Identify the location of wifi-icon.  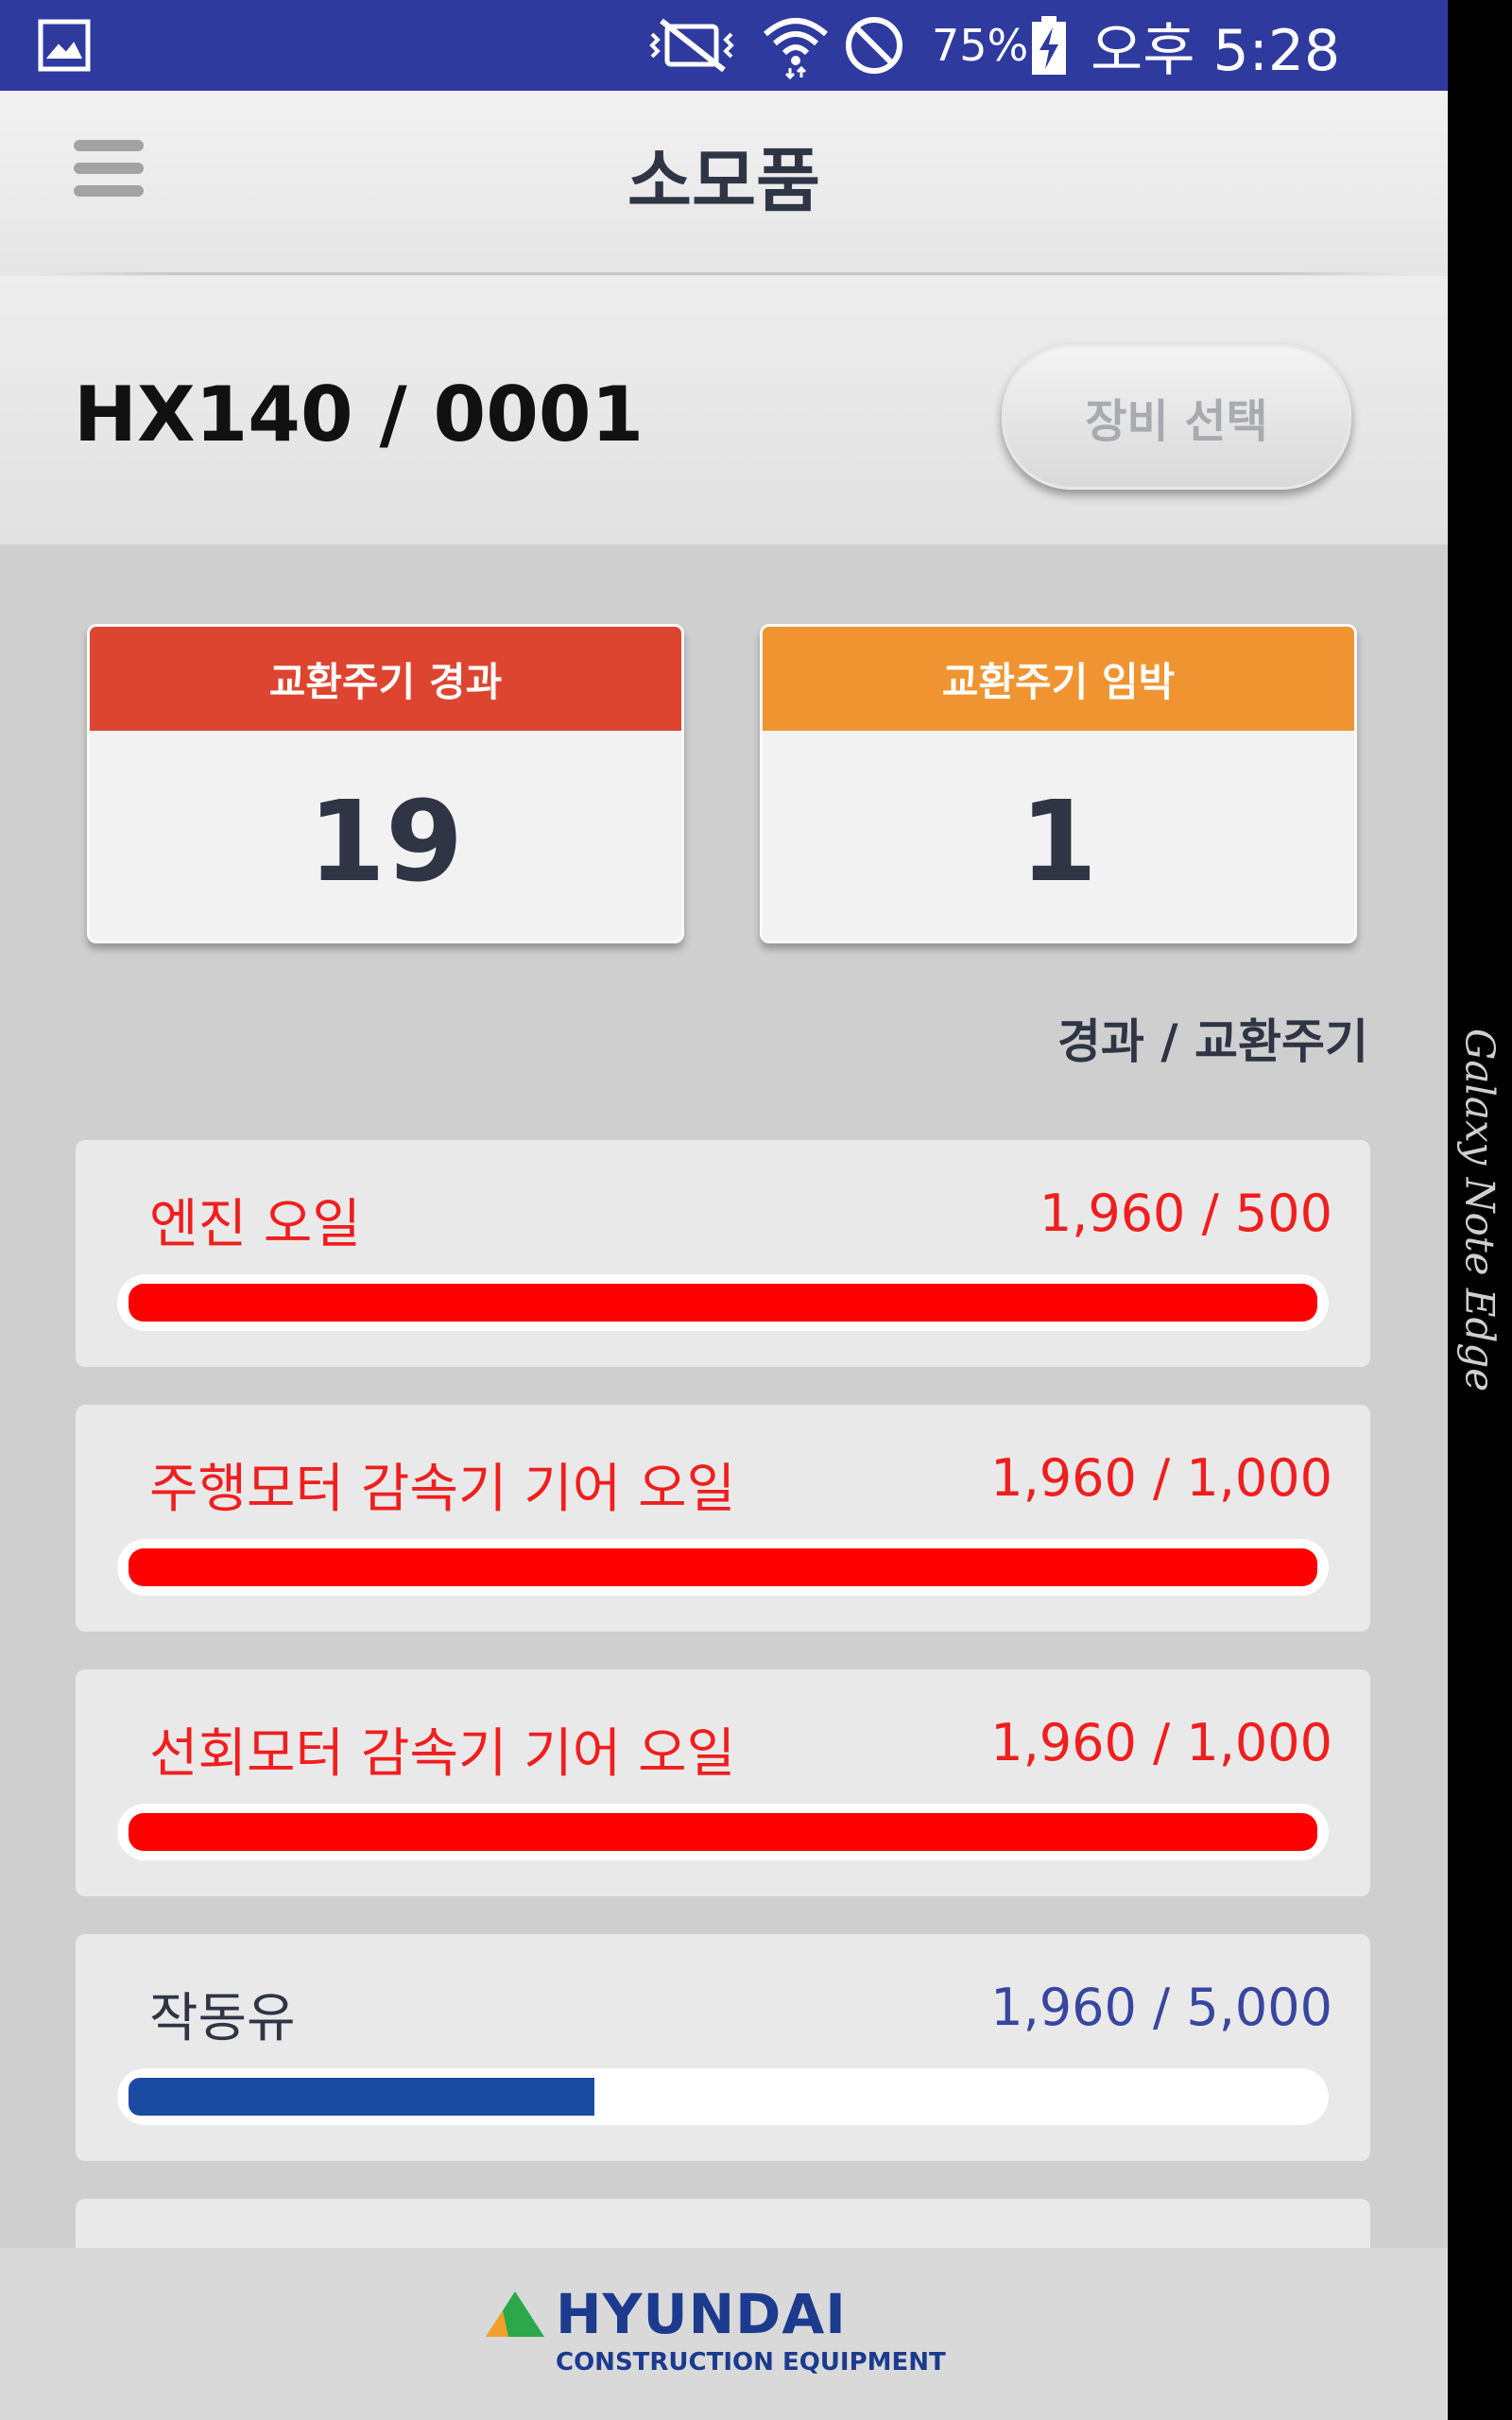
(796, 45).